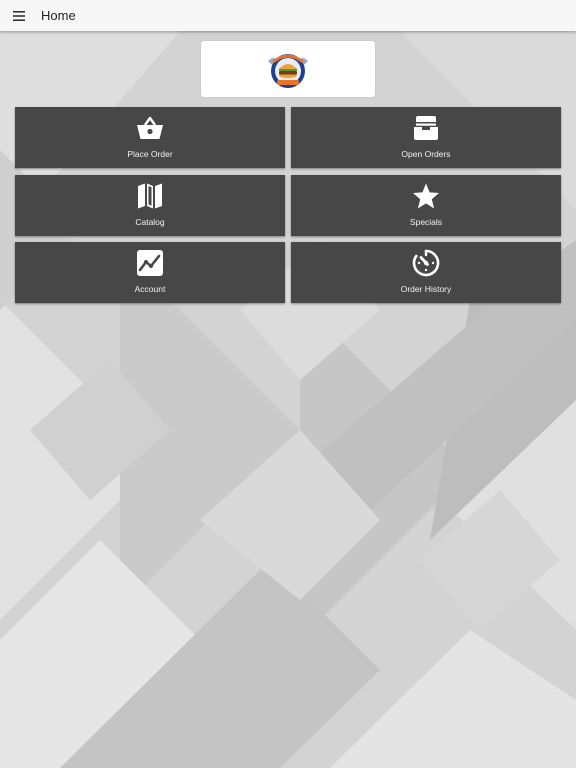 This screenshot has height=768, width=576. I want to click on page-title: Home, so click(58, 15).